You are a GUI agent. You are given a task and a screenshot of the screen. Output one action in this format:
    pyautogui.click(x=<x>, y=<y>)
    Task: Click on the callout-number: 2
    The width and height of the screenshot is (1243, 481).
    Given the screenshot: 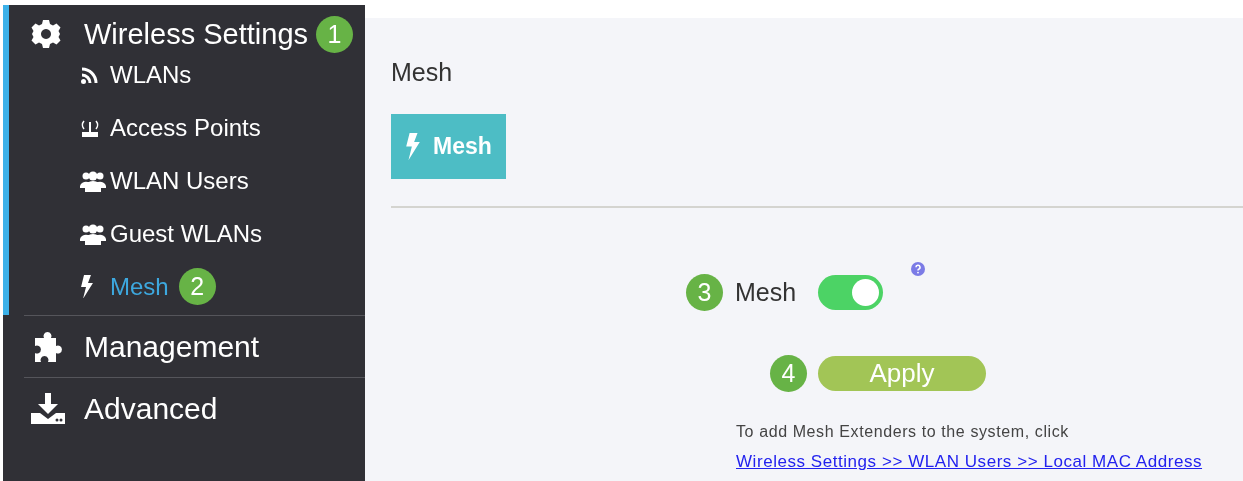 What is the action you would take?
    pyautogui.click(x=197, y=286)
    